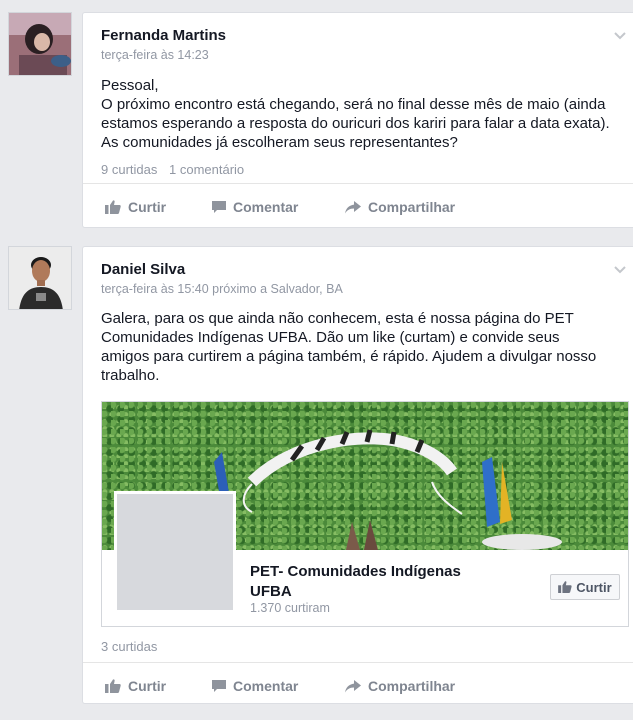 This screenshot has width=633, height=720. What do you see at coordinates (175, 552) in the screenshot?
I see `page-profile-picture` at bounding box center [175, 552].